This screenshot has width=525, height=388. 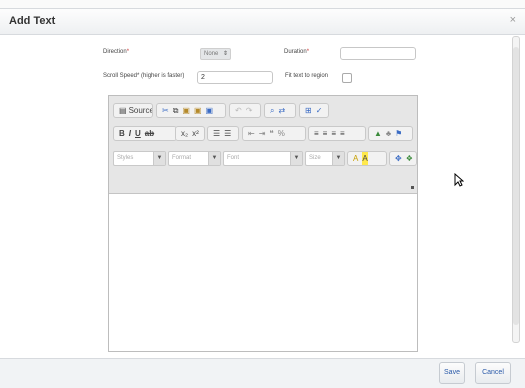 What do you see at coordinates (493, 373) in the screenshot?
I see `cancel-button: Cancel` at bounding box center [493, 373].